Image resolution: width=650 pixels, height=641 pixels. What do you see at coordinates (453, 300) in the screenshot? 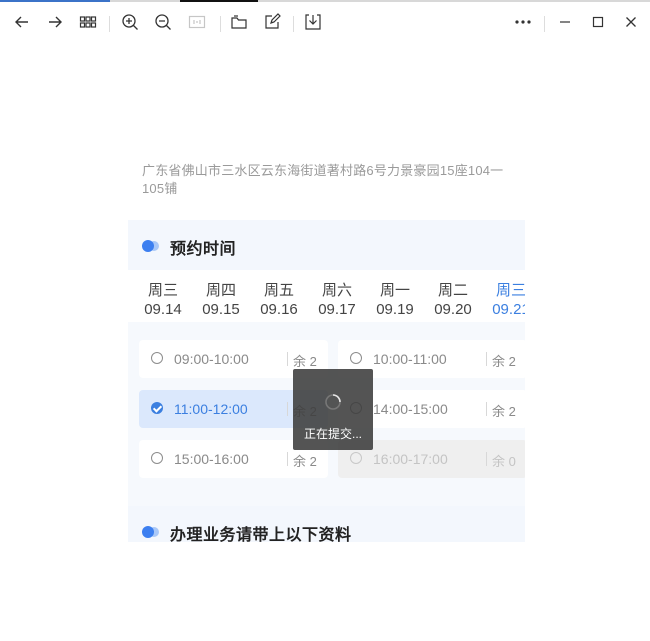
I see `day-tab: 周二 09.20` at bounding box center [453, 300].